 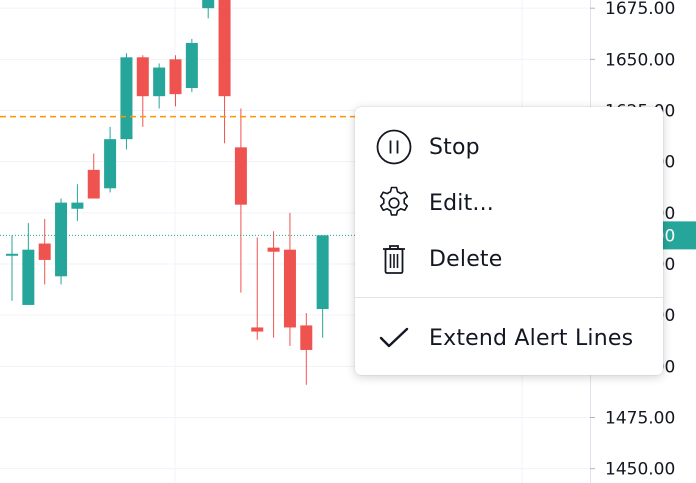 What do you see at coordinates (640, 60) in the screenshot?
I see `price-axis-label: 1650.00` at bounding box center [640, 60].